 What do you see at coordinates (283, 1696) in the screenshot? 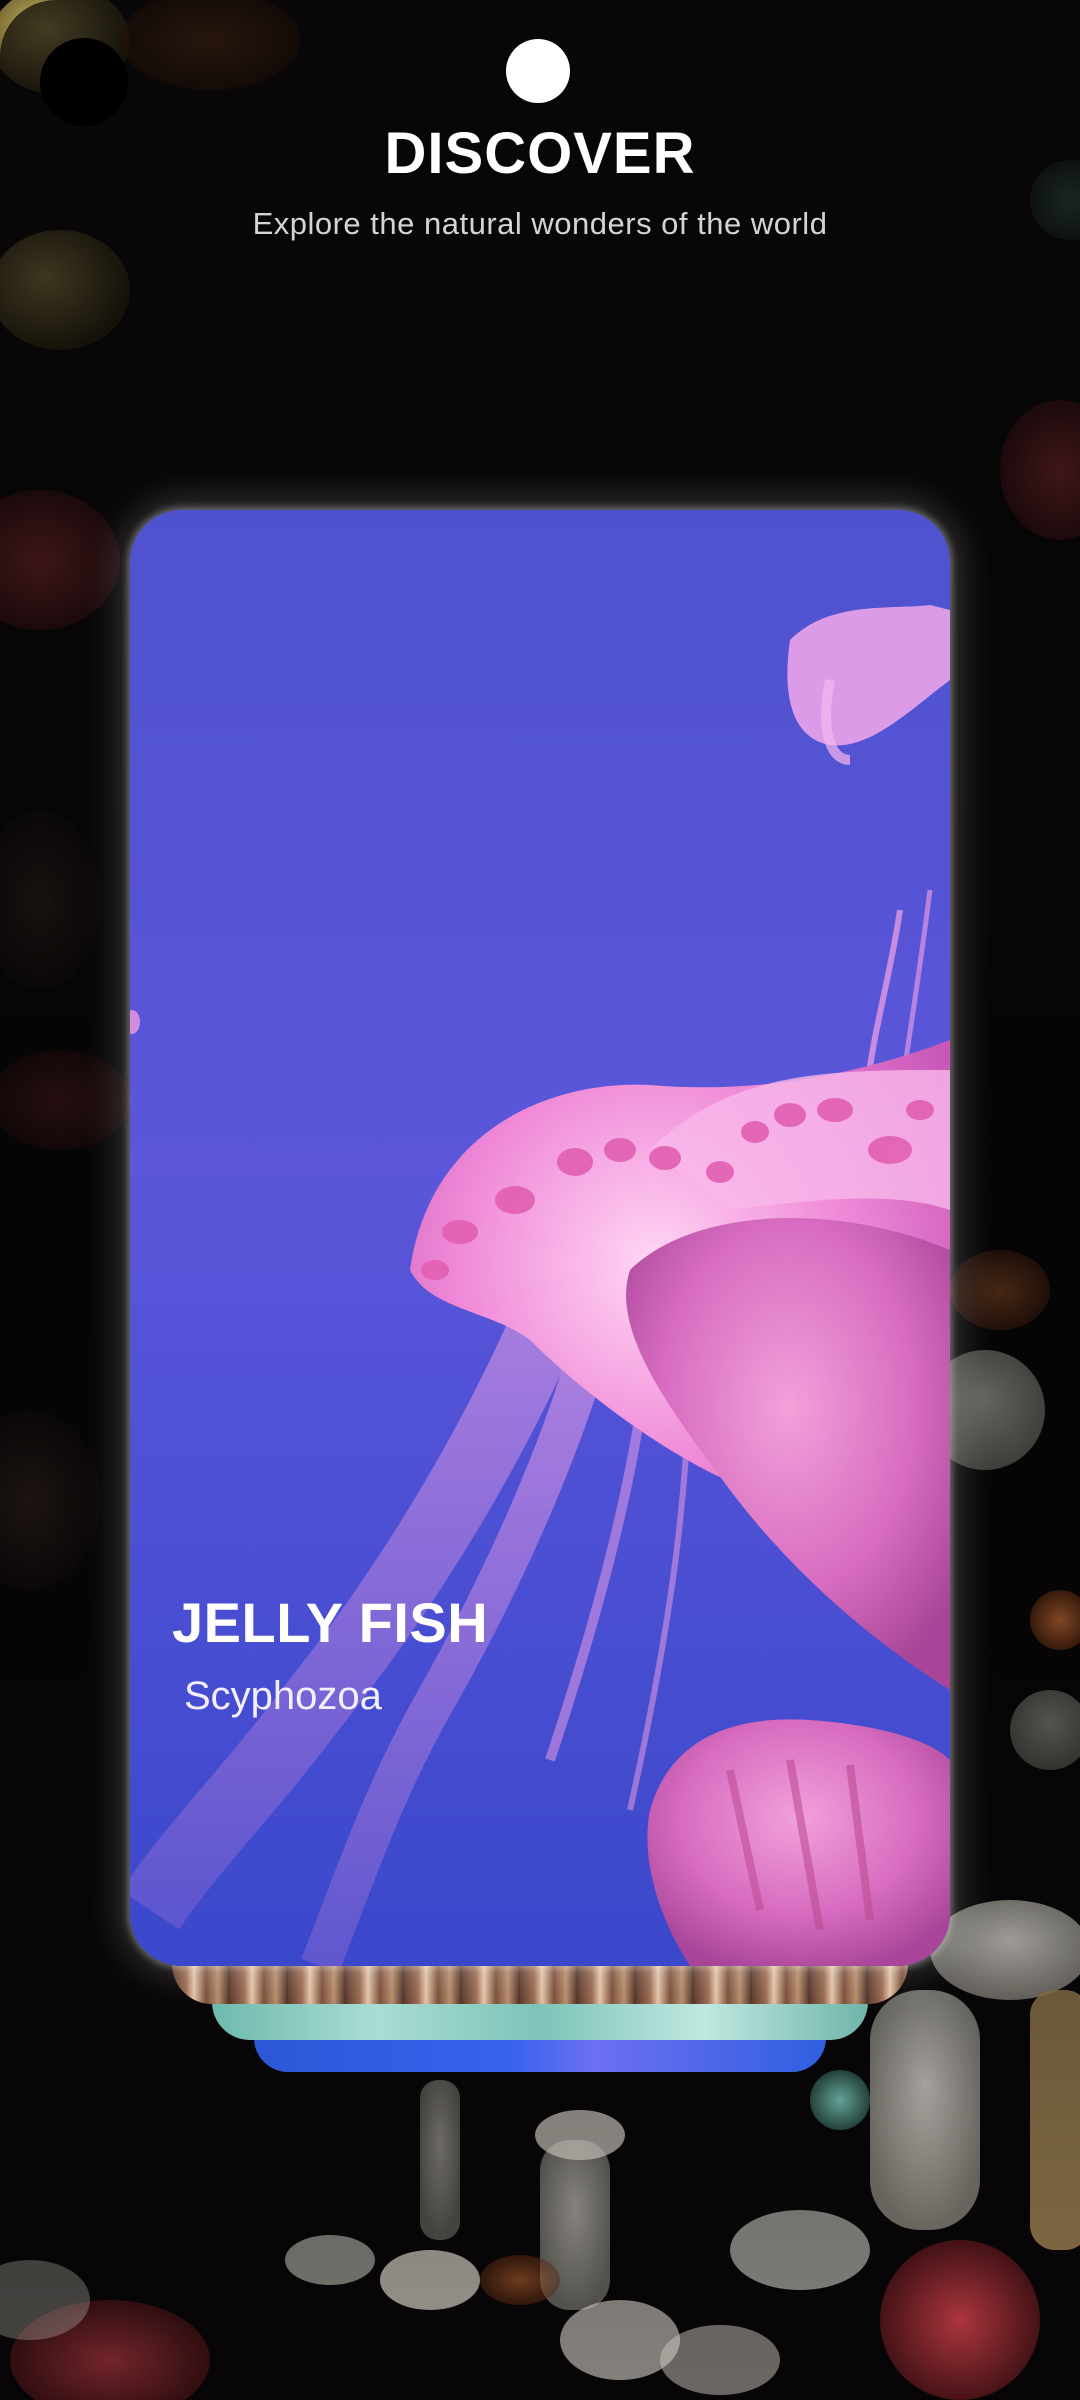
I see `card-subtitle: Scyphozoa` at bounding box center [283, 1696].